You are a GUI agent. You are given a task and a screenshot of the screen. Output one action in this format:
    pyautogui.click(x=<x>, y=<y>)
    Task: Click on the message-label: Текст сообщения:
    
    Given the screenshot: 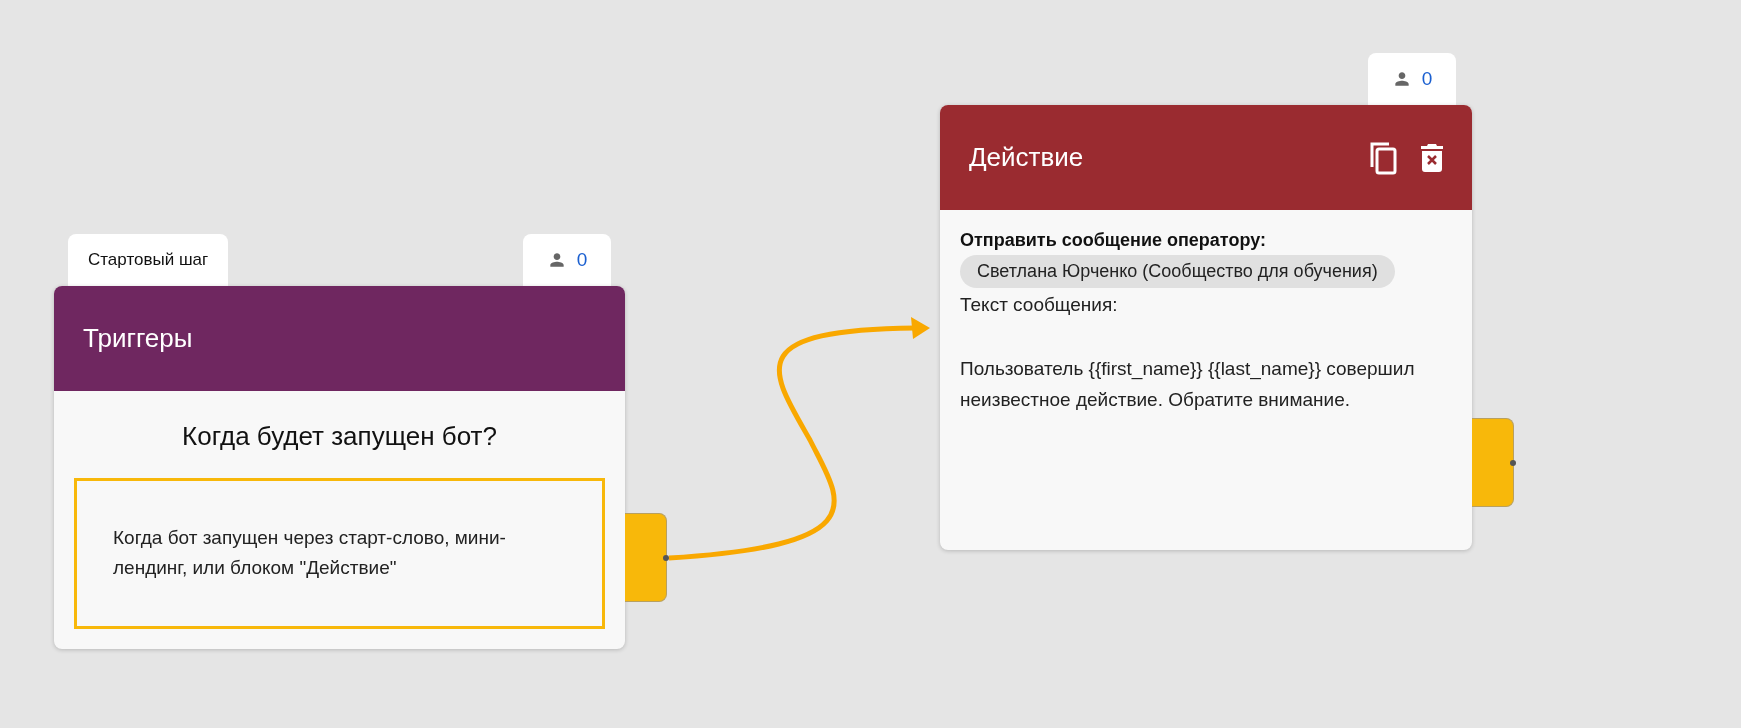 What is the action you would take?
    pyautogui.click(x=1039, y=305)
    